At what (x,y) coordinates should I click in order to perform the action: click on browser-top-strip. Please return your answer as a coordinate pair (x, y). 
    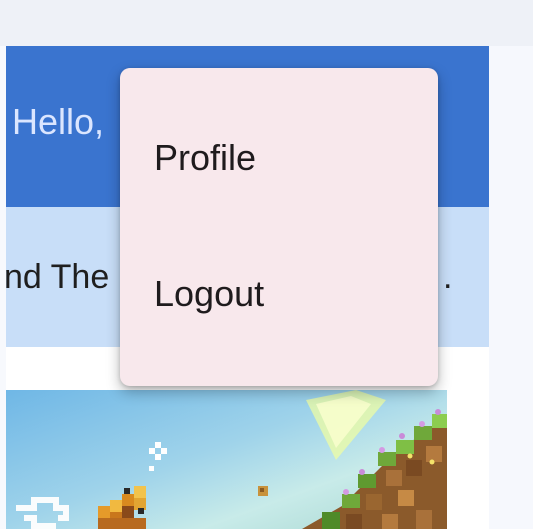
    Looking at the image, I should click on (266, 23).